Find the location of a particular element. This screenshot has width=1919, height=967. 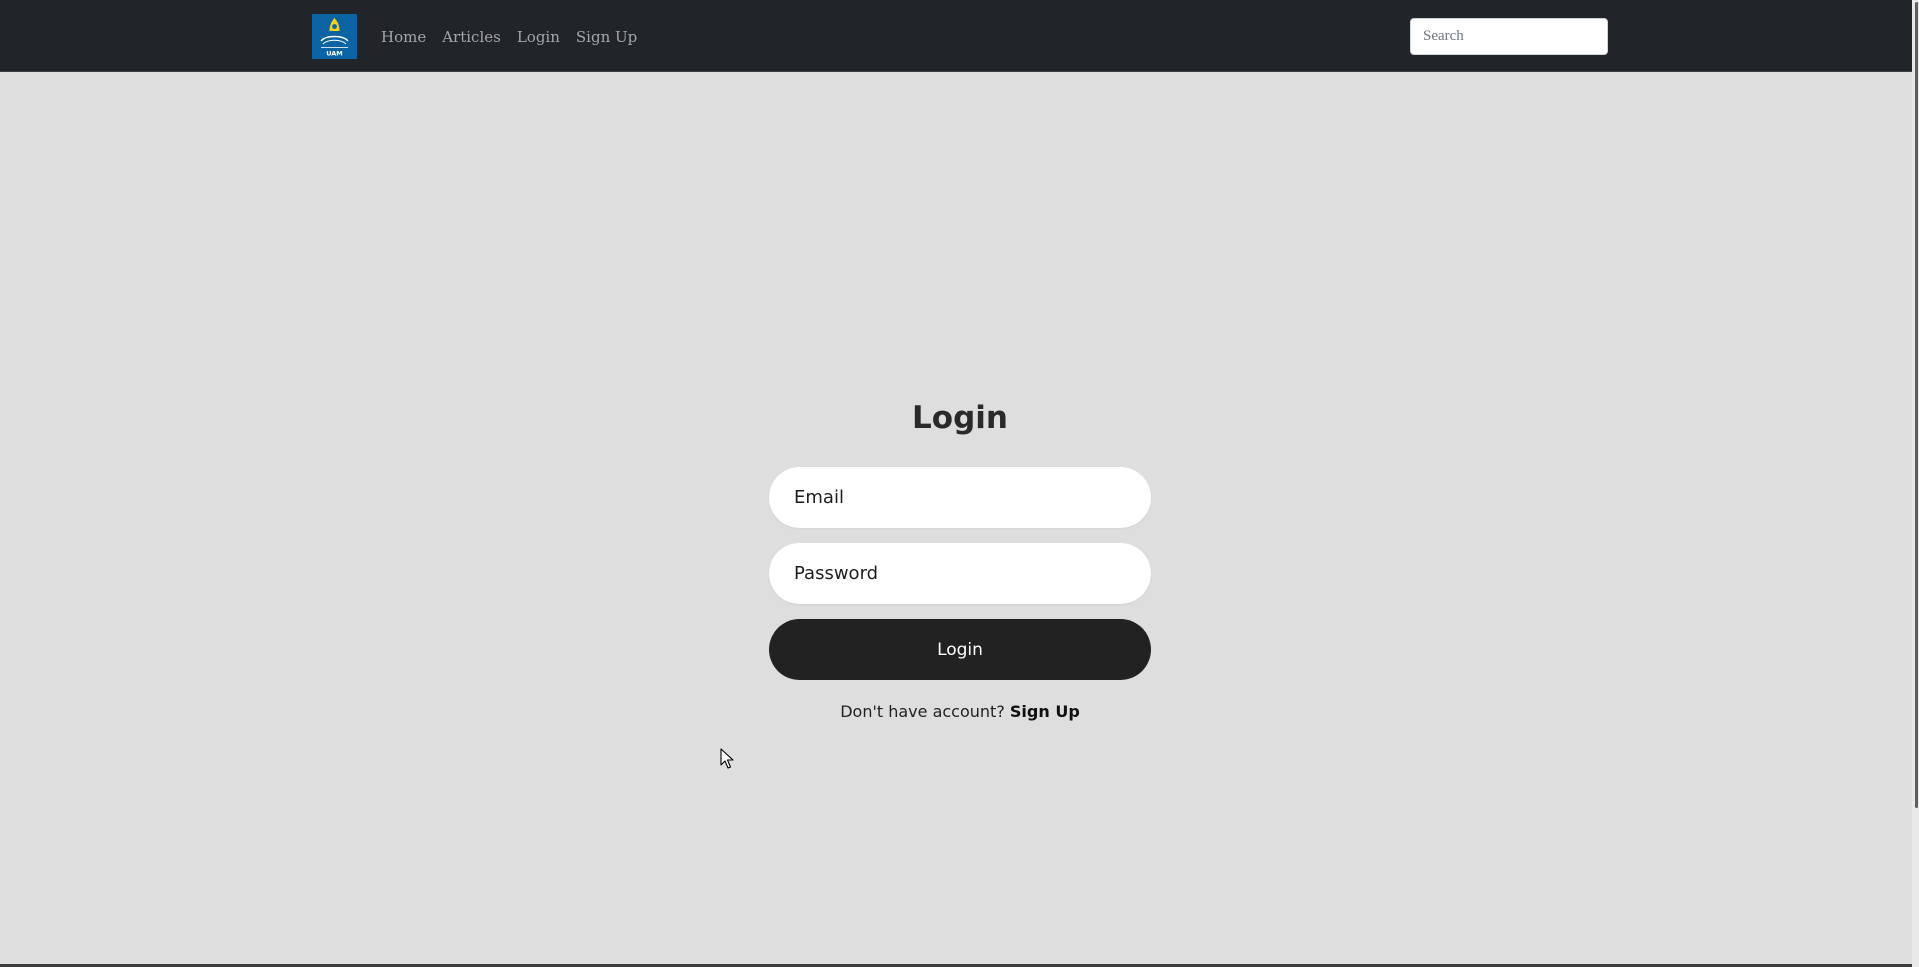

signup-prompt-row: Don't have account? Sign Up is located at coordinates (960, 711).